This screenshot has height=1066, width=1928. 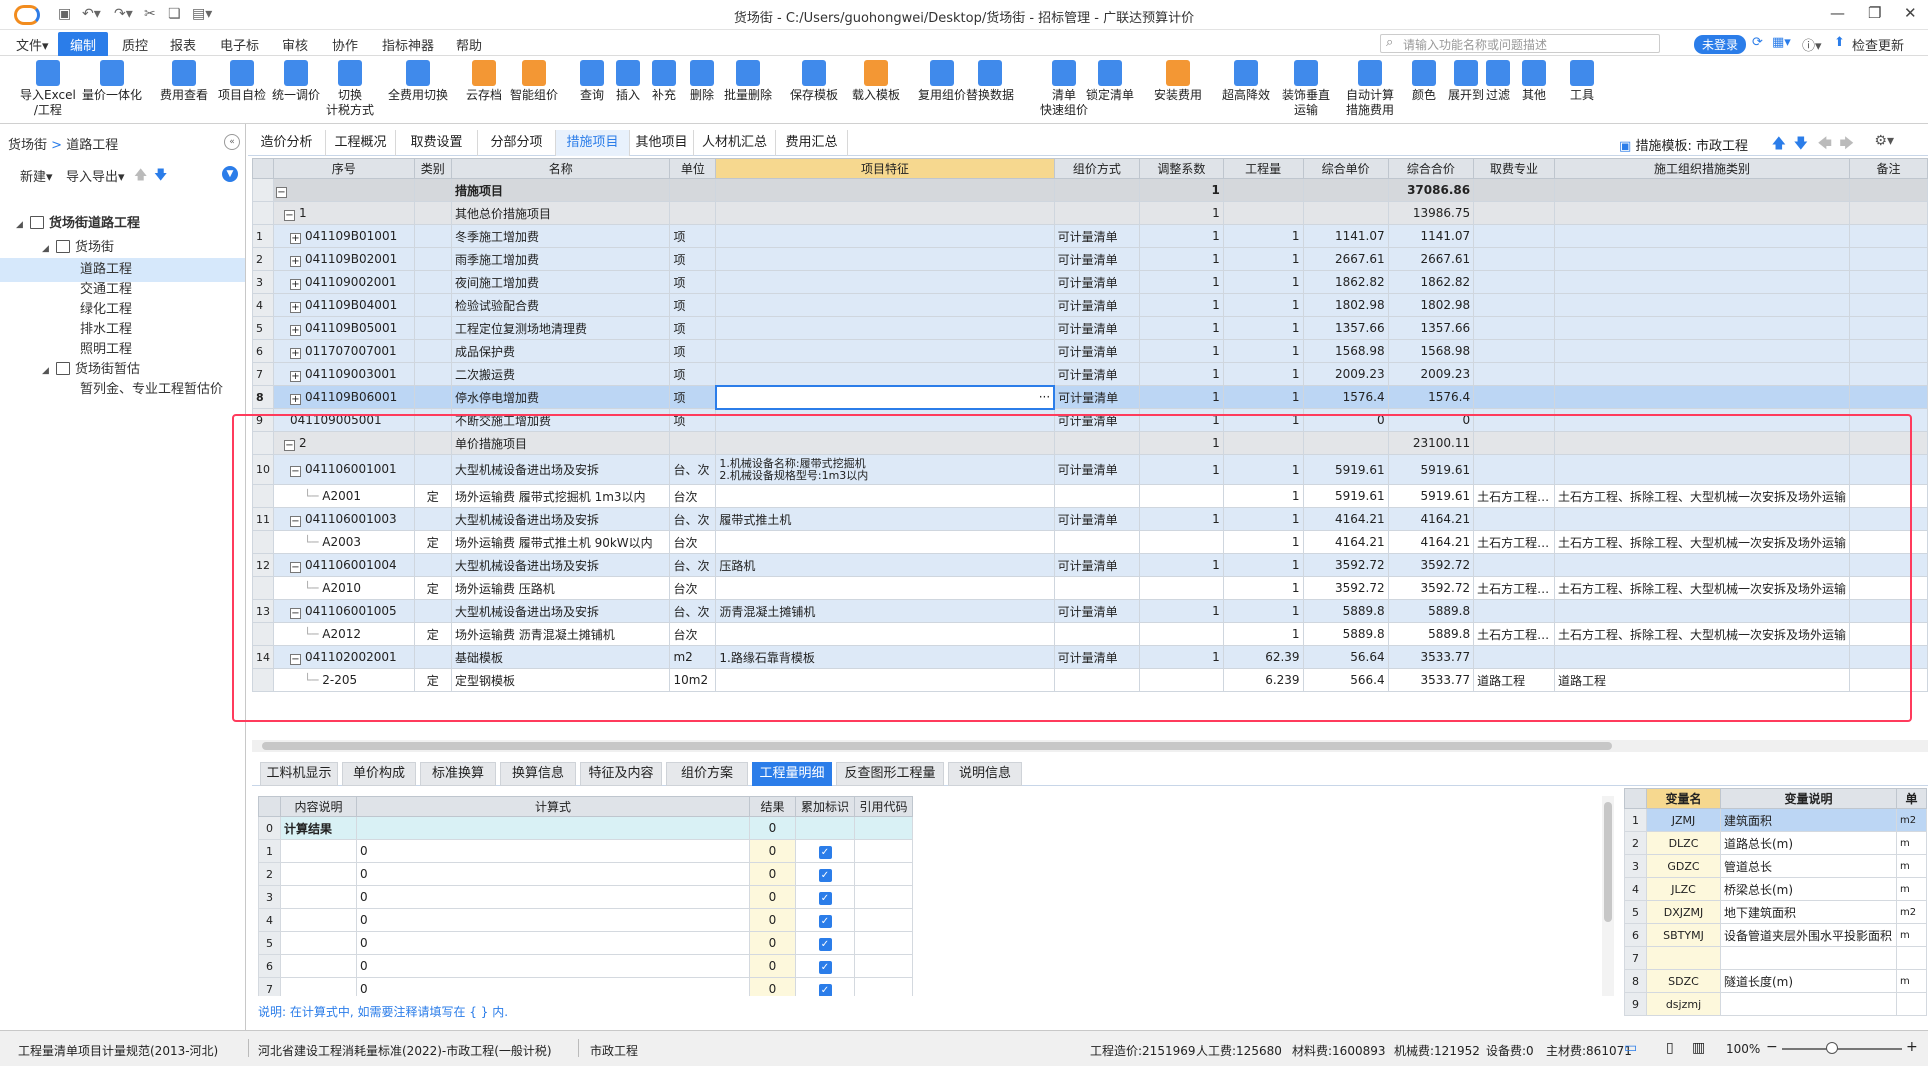 I want to click on scrollbar-thumb, so click(x=1608, y=862).